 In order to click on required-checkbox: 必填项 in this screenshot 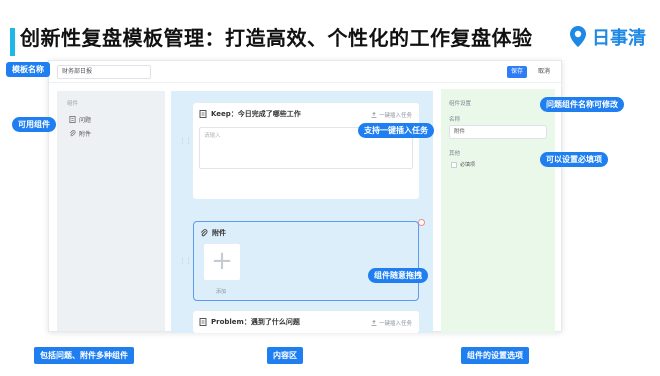, I will do `click(463, 164)`.